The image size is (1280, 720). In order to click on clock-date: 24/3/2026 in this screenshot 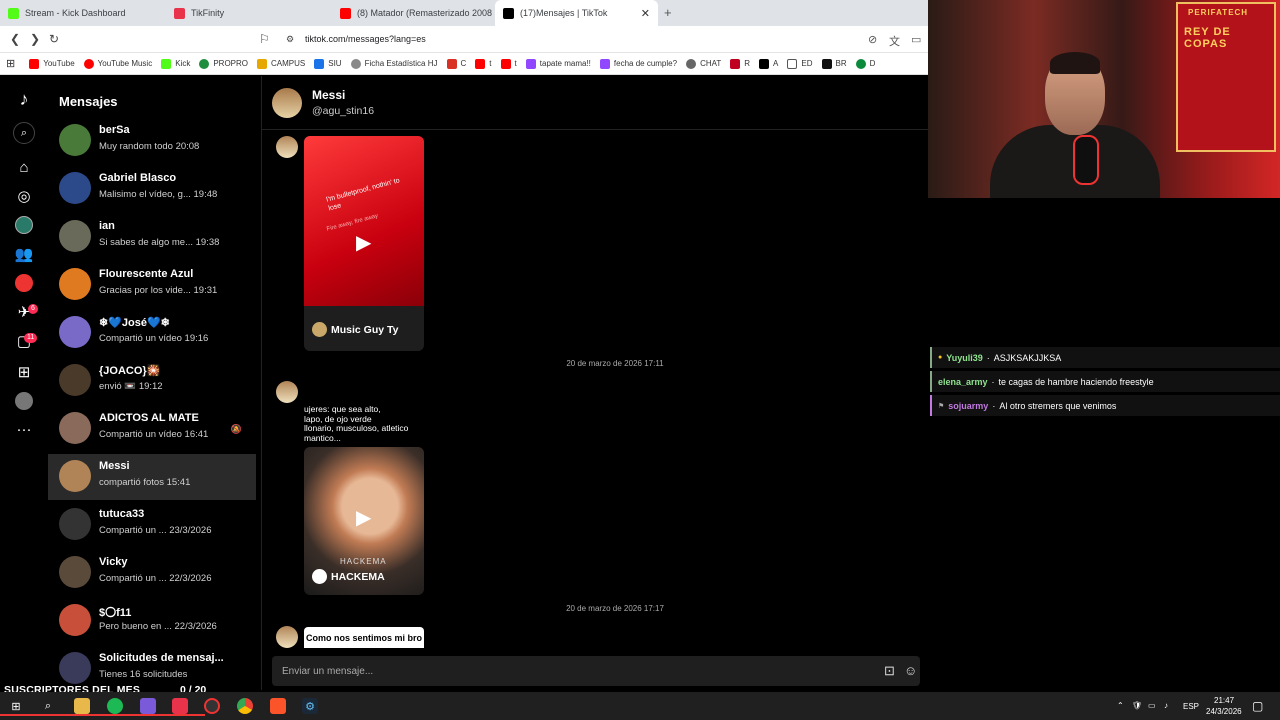, I will do `click(1224, 711)`.